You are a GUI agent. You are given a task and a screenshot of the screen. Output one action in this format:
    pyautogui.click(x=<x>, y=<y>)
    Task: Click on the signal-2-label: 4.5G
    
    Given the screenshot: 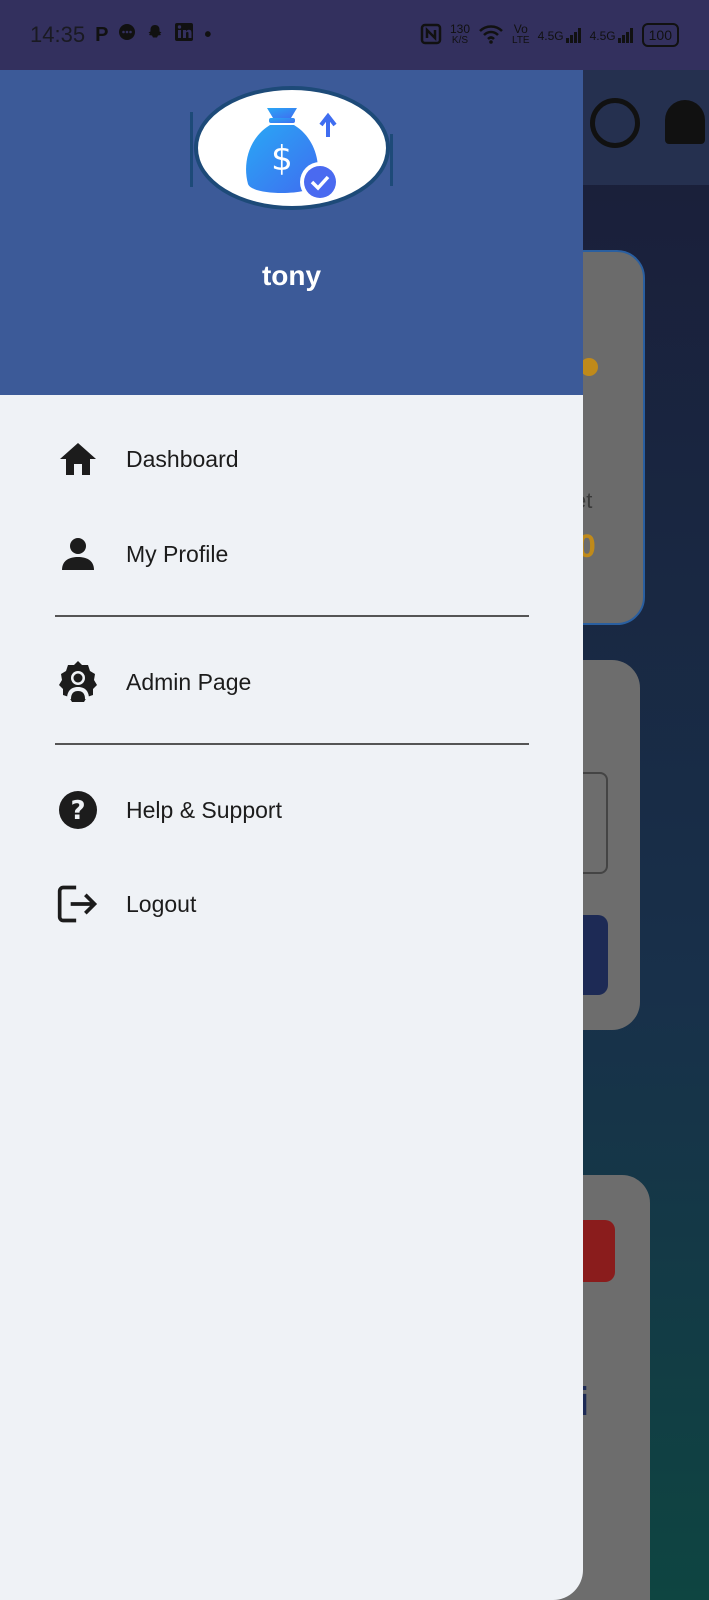 What is the action you would take?
    pyautogui.click(x=602, y=36)
    